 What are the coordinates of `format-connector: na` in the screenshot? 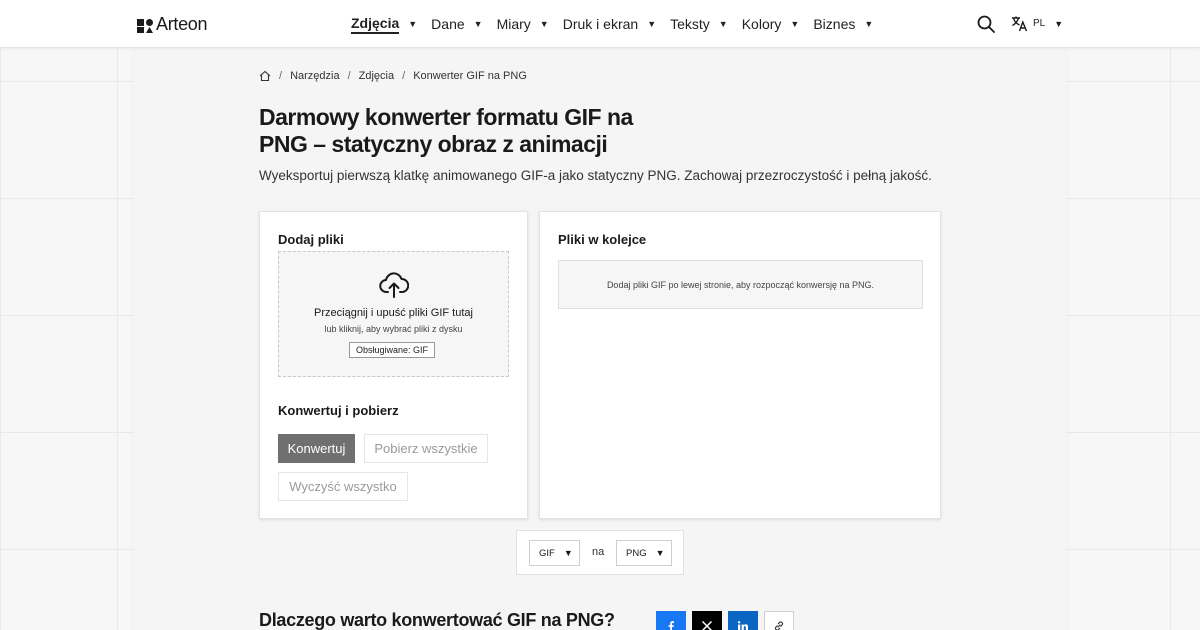 It's located at (598, 552).